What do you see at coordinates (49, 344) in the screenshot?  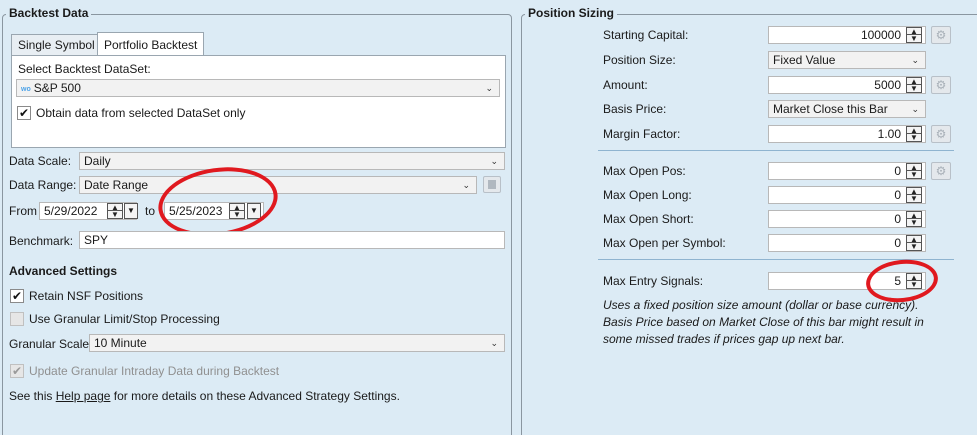 I see `granular-scale-label: Granular Scale` at bounding box center [49, 344].